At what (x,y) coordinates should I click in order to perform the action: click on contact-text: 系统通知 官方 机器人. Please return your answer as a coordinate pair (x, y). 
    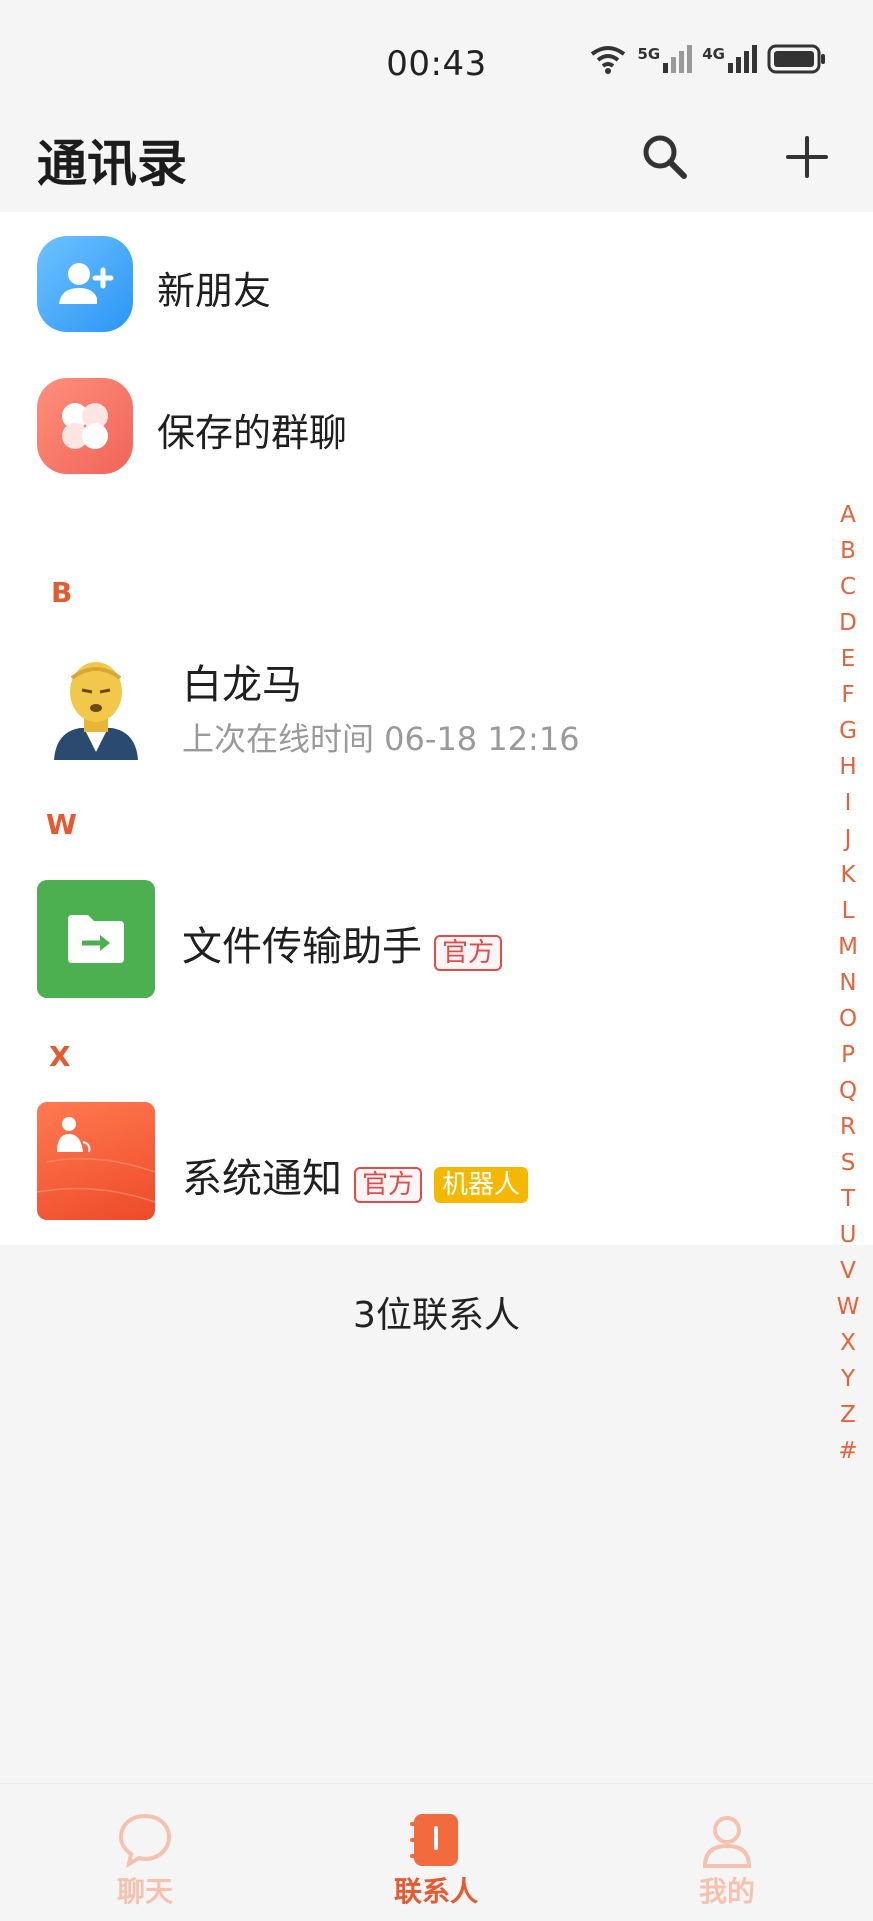
    Looking at the image, I should click on (355, 1176).